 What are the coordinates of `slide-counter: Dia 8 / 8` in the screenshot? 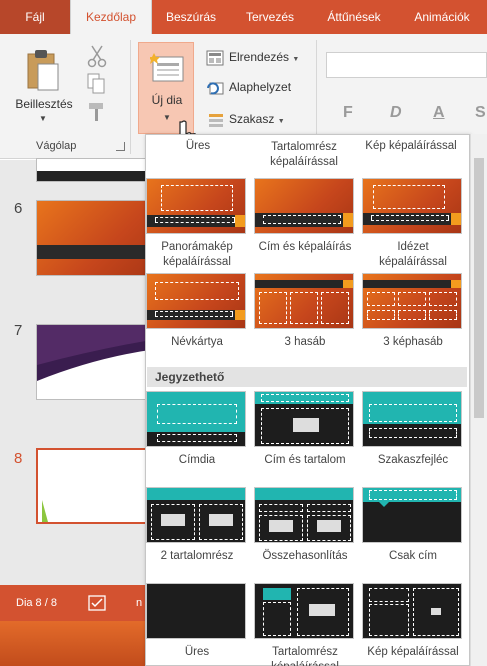 It's located at (36, 603).